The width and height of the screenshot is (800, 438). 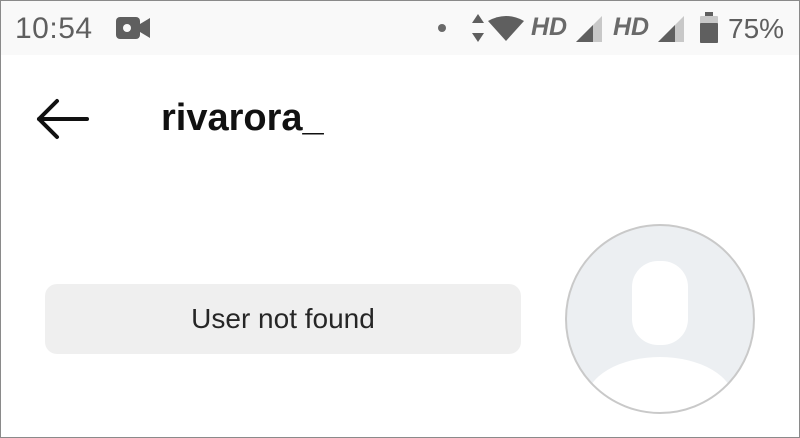 What do you see at coordinates (478, 28) in the screenshot?
I see `data-transfer-icon` at bounding box center [478, 28].